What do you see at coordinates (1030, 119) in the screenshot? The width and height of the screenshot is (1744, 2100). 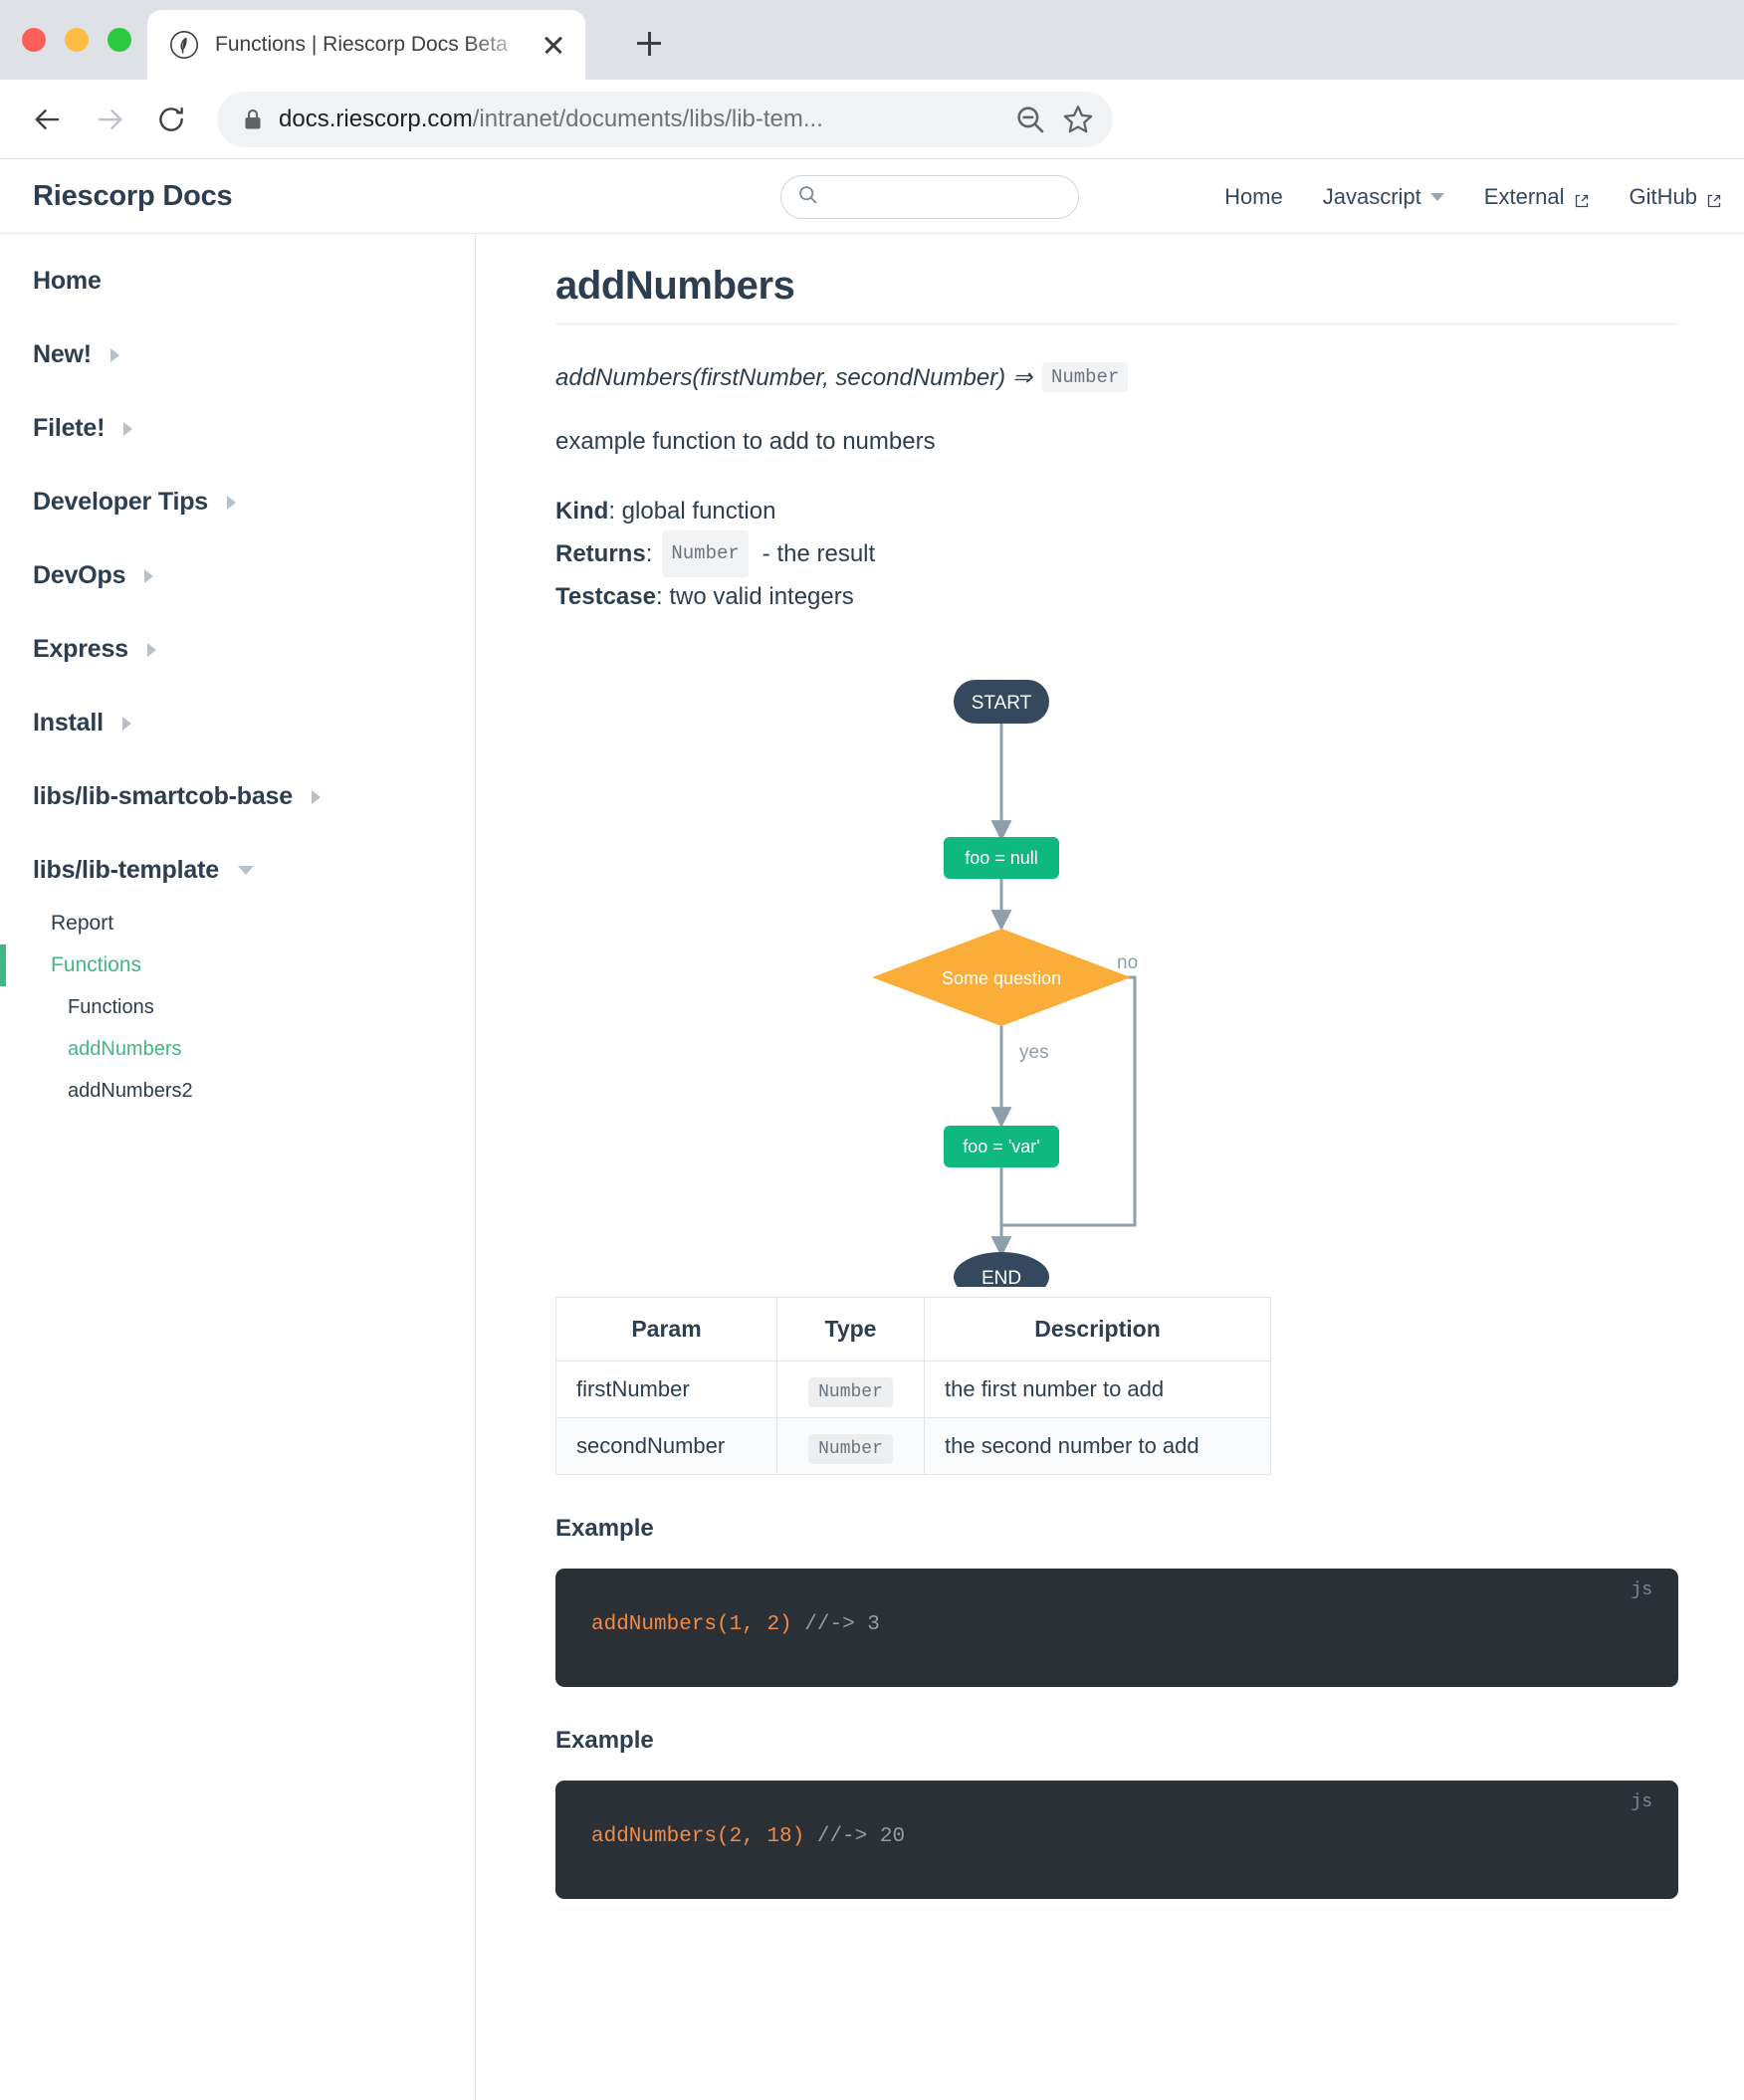 I see `zoom-out-icon` at bounding box center [1030, 119].